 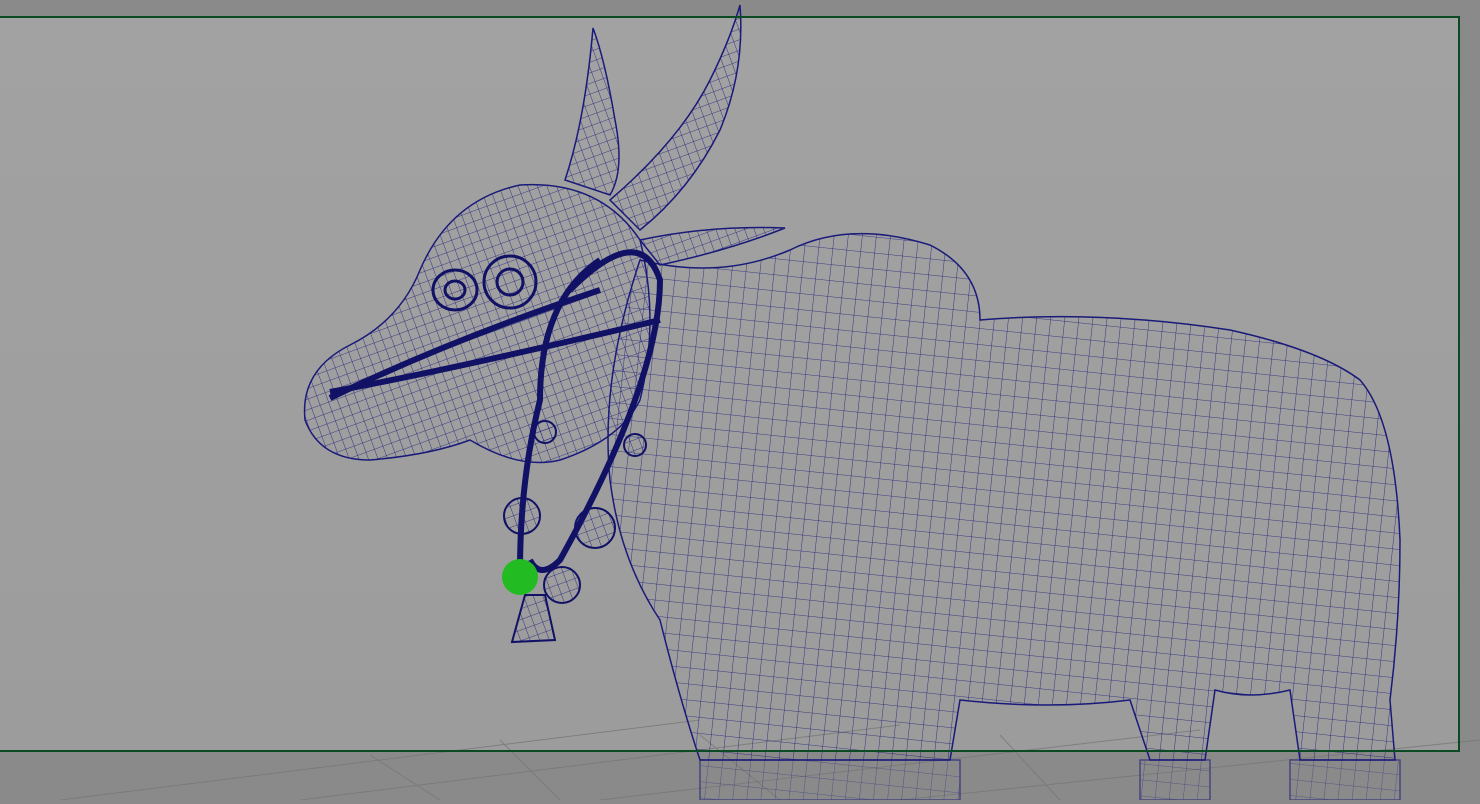 I want to click on selection-pivot-marker, so click(x=520, y=577).